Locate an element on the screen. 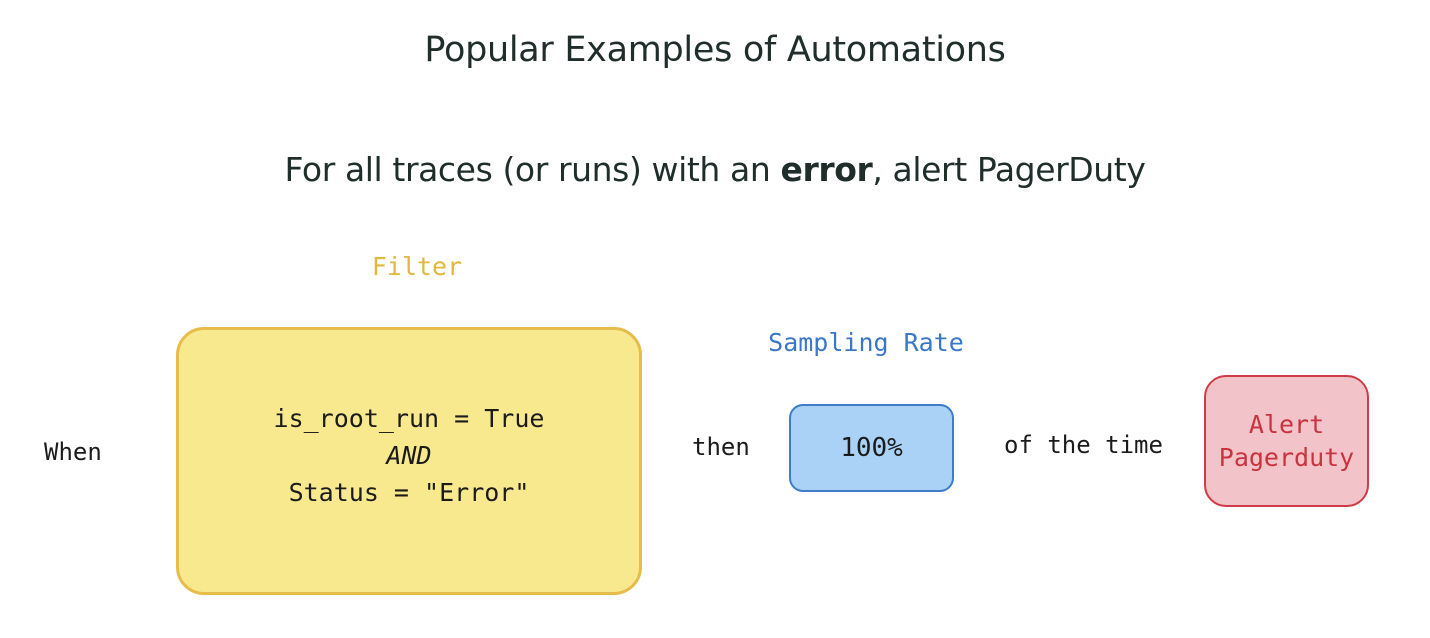 The height and width of the screenshot is (638, 1430). then-label: then is located at coordinates (721, 447).